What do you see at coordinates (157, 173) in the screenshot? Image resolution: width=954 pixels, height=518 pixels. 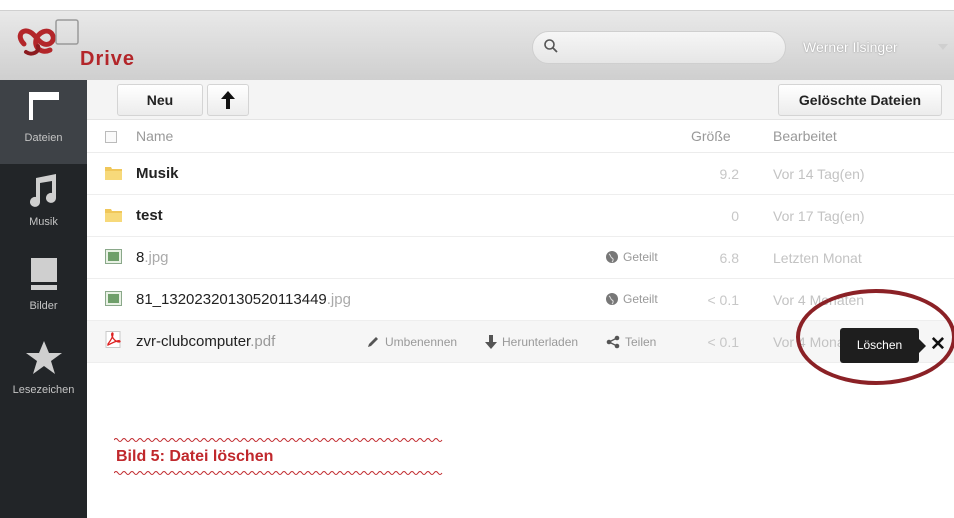 I see `file-name: Musik` at bounding box center [157, 173].